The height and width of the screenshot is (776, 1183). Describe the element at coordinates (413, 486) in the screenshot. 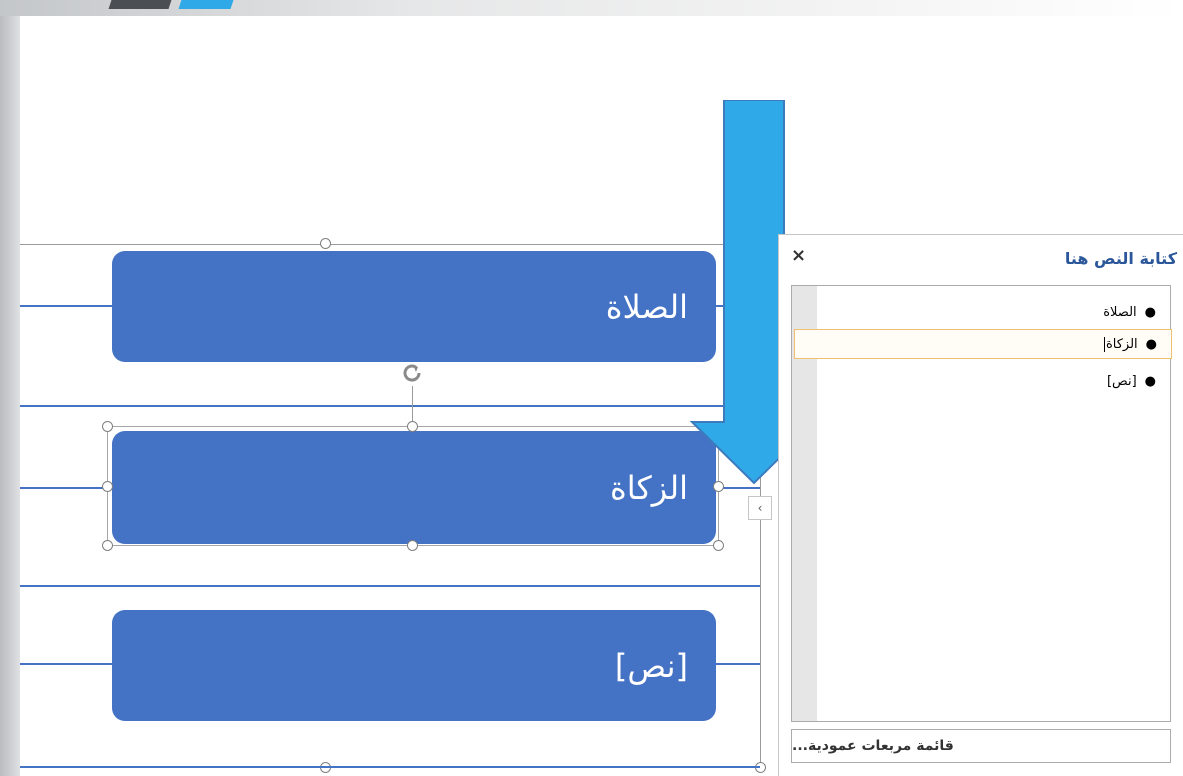

I see `selection-frame` at that location.